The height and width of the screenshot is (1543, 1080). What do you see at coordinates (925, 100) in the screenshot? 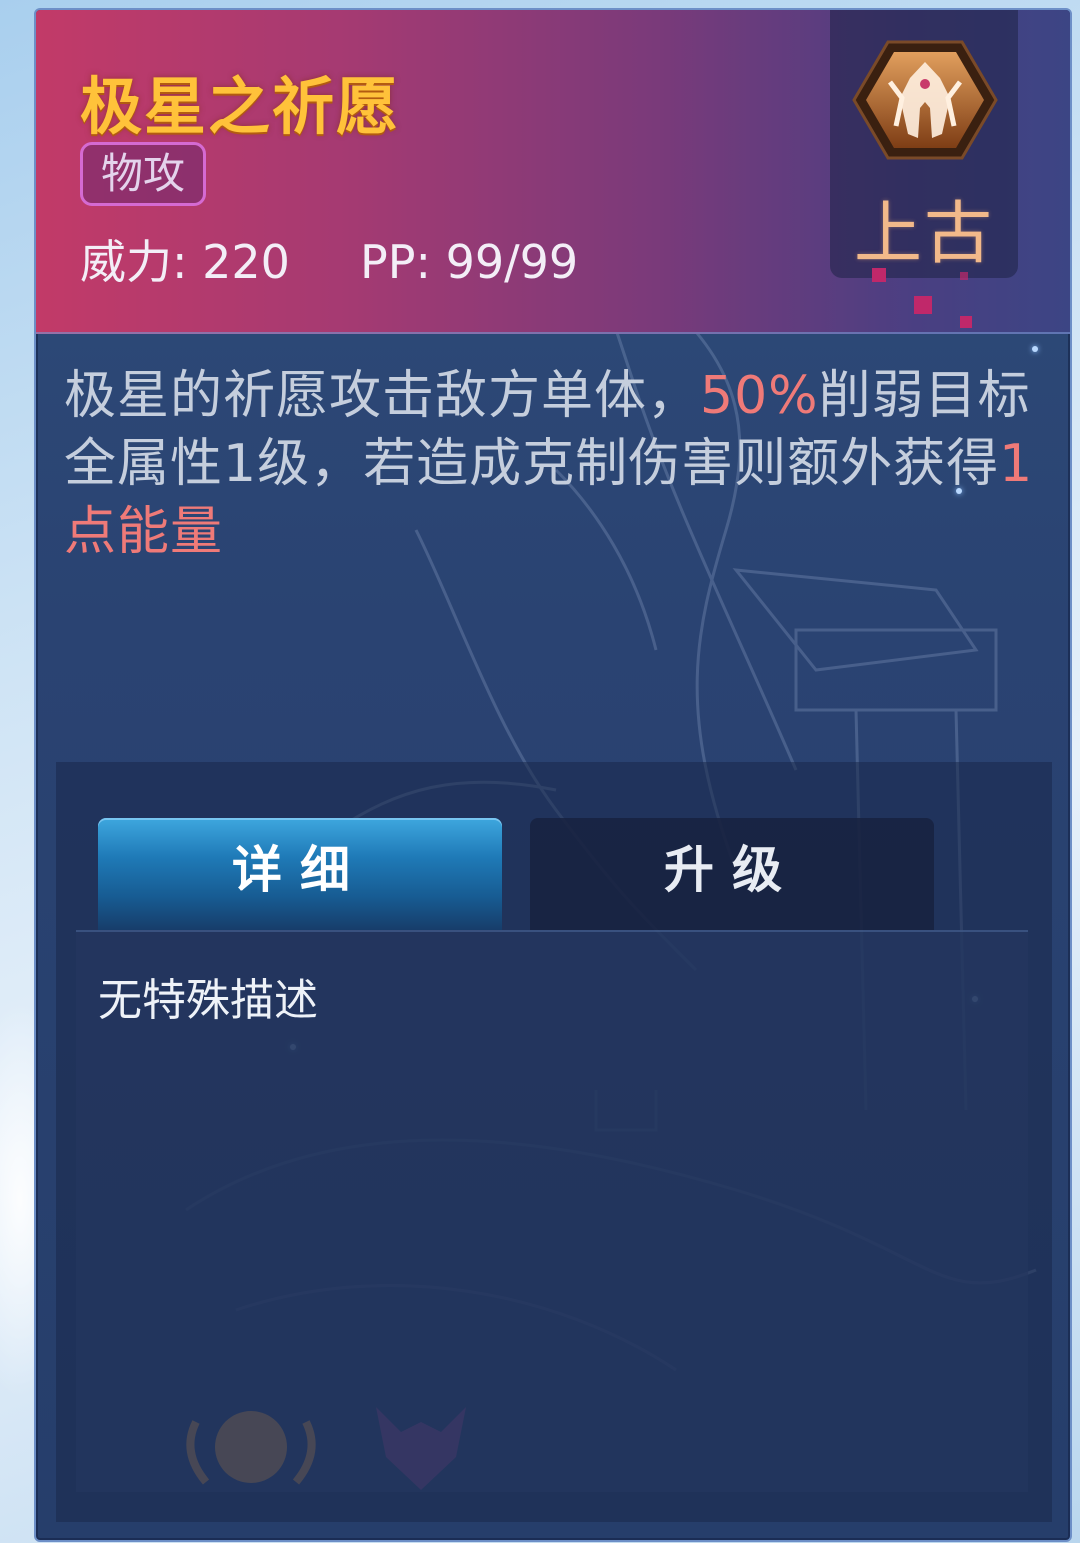
I see `ancient-emblem-icon` at bounding box center [925, 100].